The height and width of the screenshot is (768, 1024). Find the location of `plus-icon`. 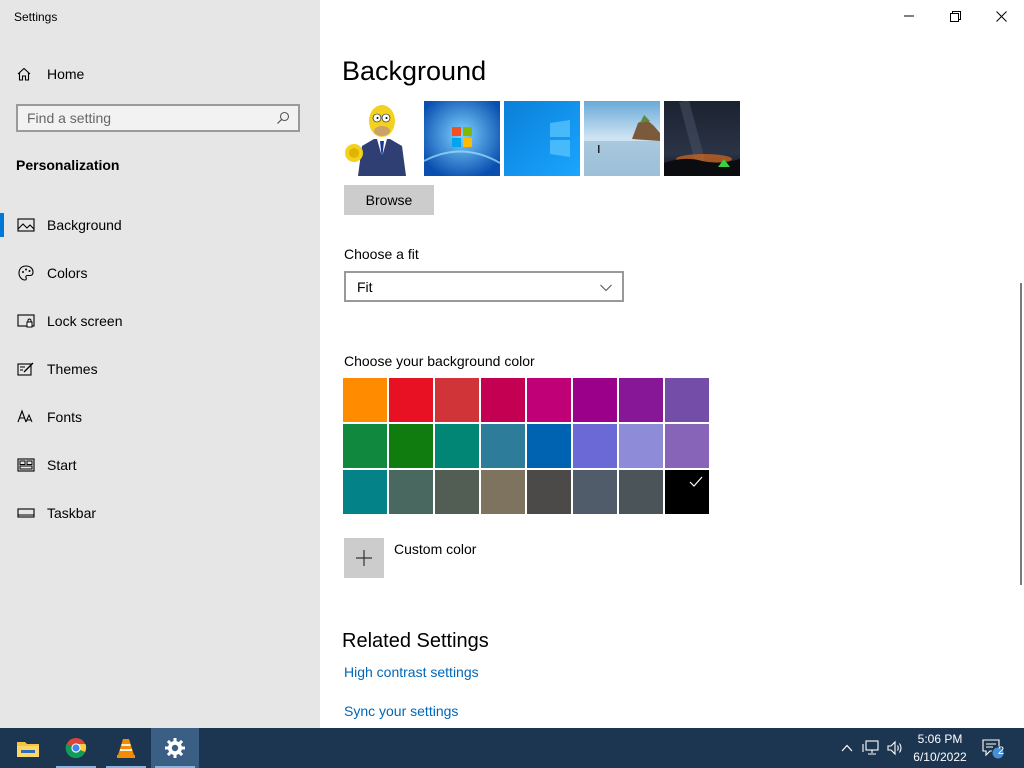

plus-icon is located at coordinates (364, 558).